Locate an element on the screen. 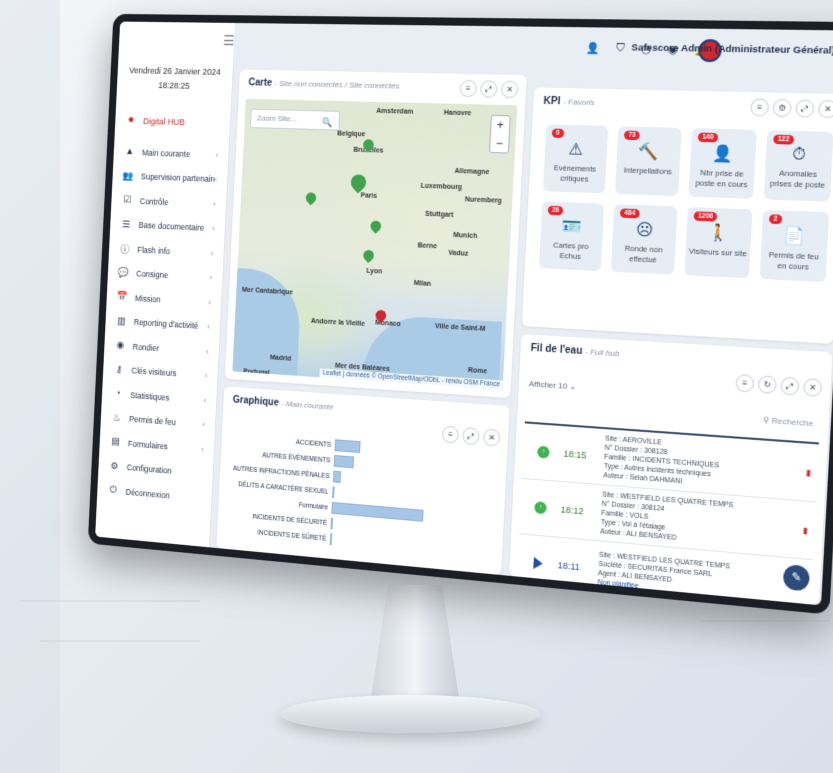  kpi-label: Ronde non effectué is located at coordinates (643, 254).